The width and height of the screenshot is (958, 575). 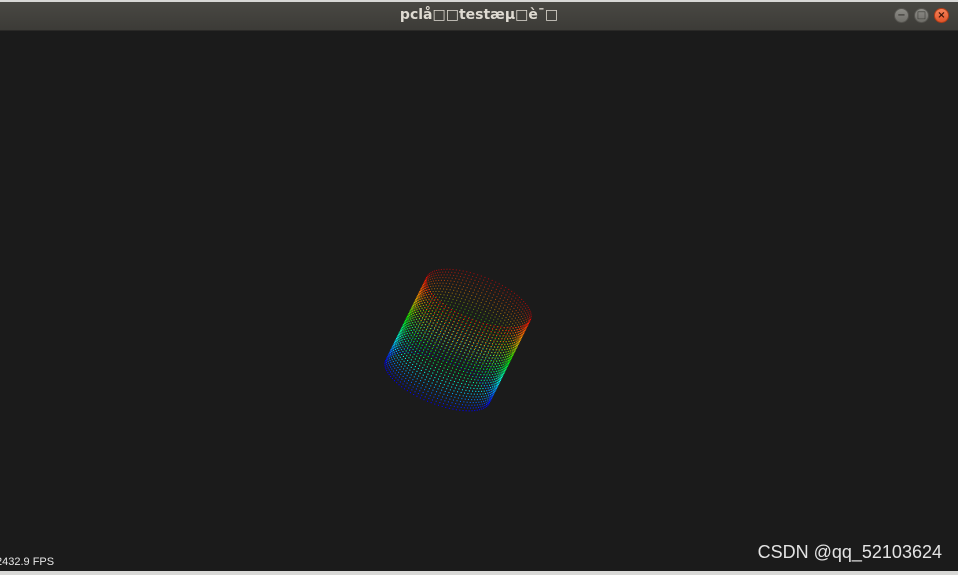 I want to click on desktop-bottom-strip, so click(x=479, y=573).